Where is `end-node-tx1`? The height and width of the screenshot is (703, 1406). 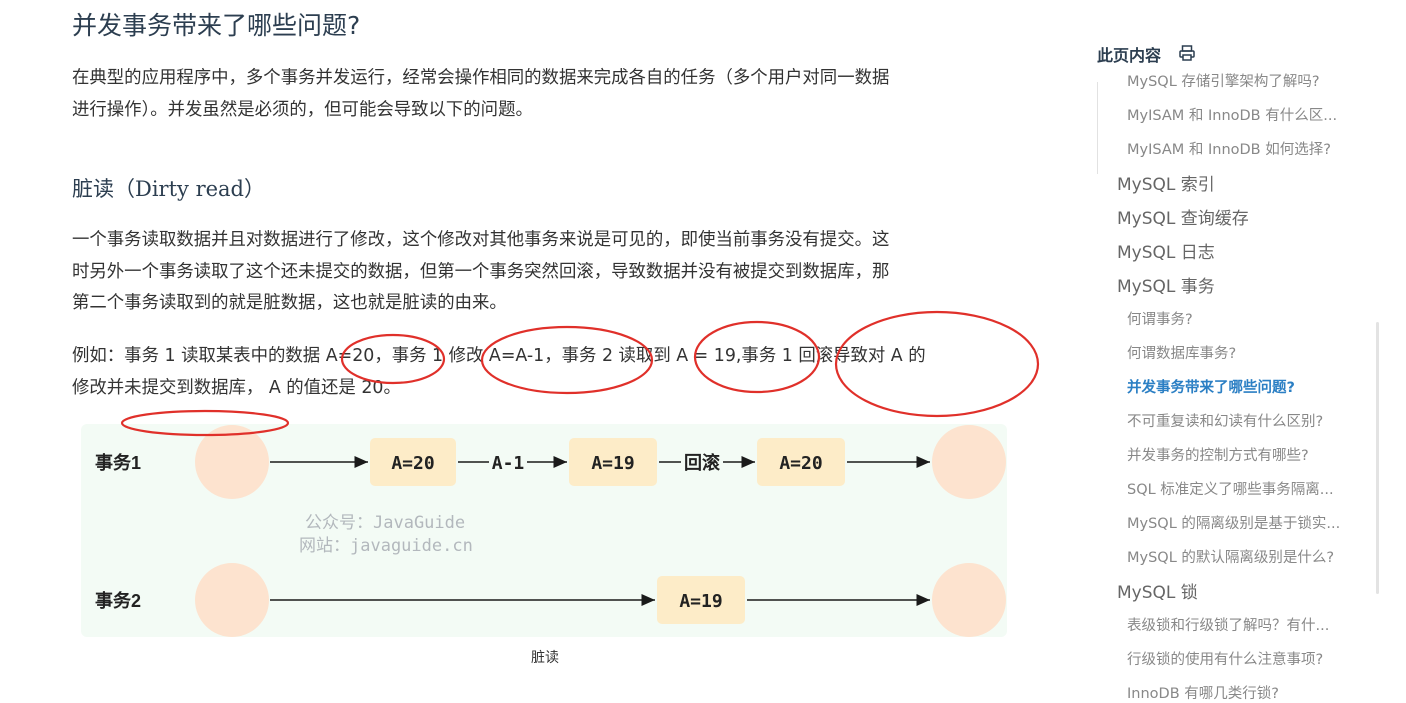 end-node-tx1 is located at coordinates (969, 462).